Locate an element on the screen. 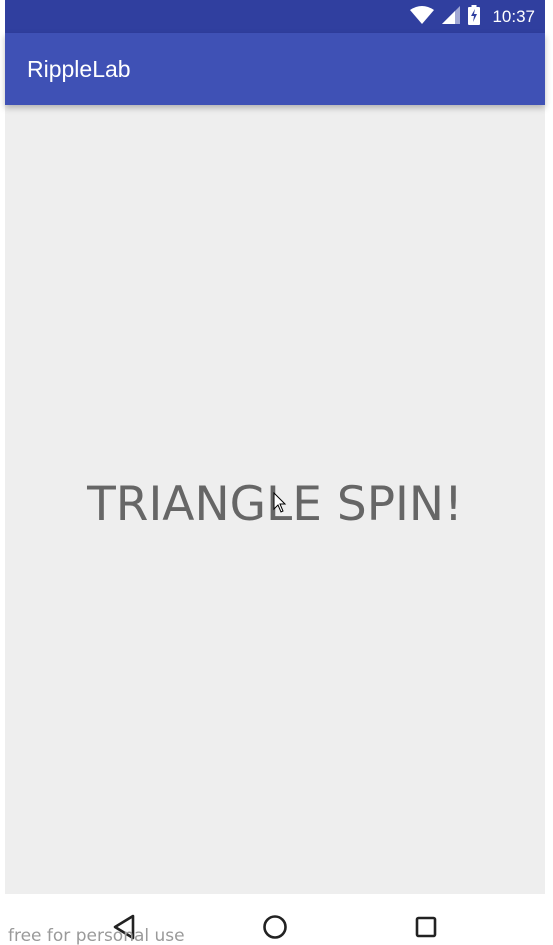 The width and height of the screenshot is (553, 945). status-bar: 10:37 is located at coordinates (275, 16).